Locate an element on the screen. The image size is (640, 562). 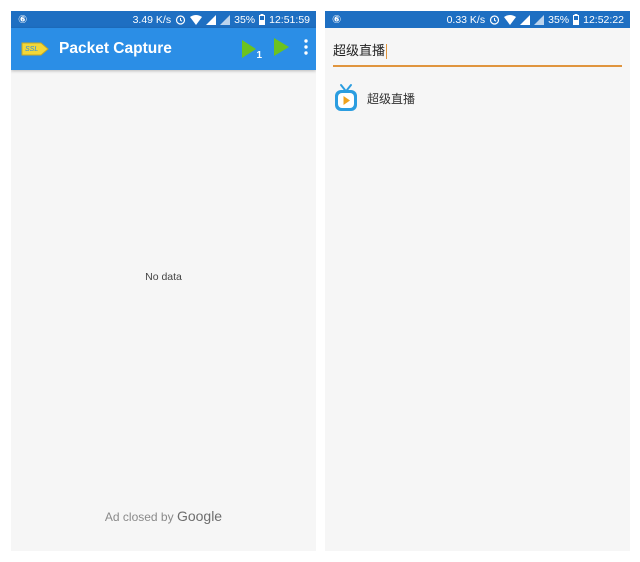
start-capture-button is located at coordinates (281, 49).